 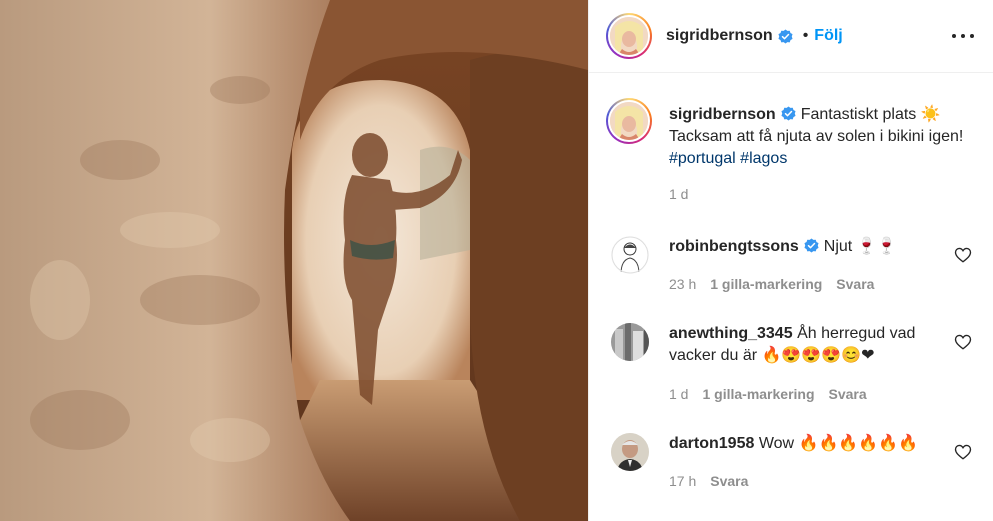 What do you see at coordinates (828, 36) in the screenshot?
I see `follow-button: Följ` at bounding box center [828, 36].